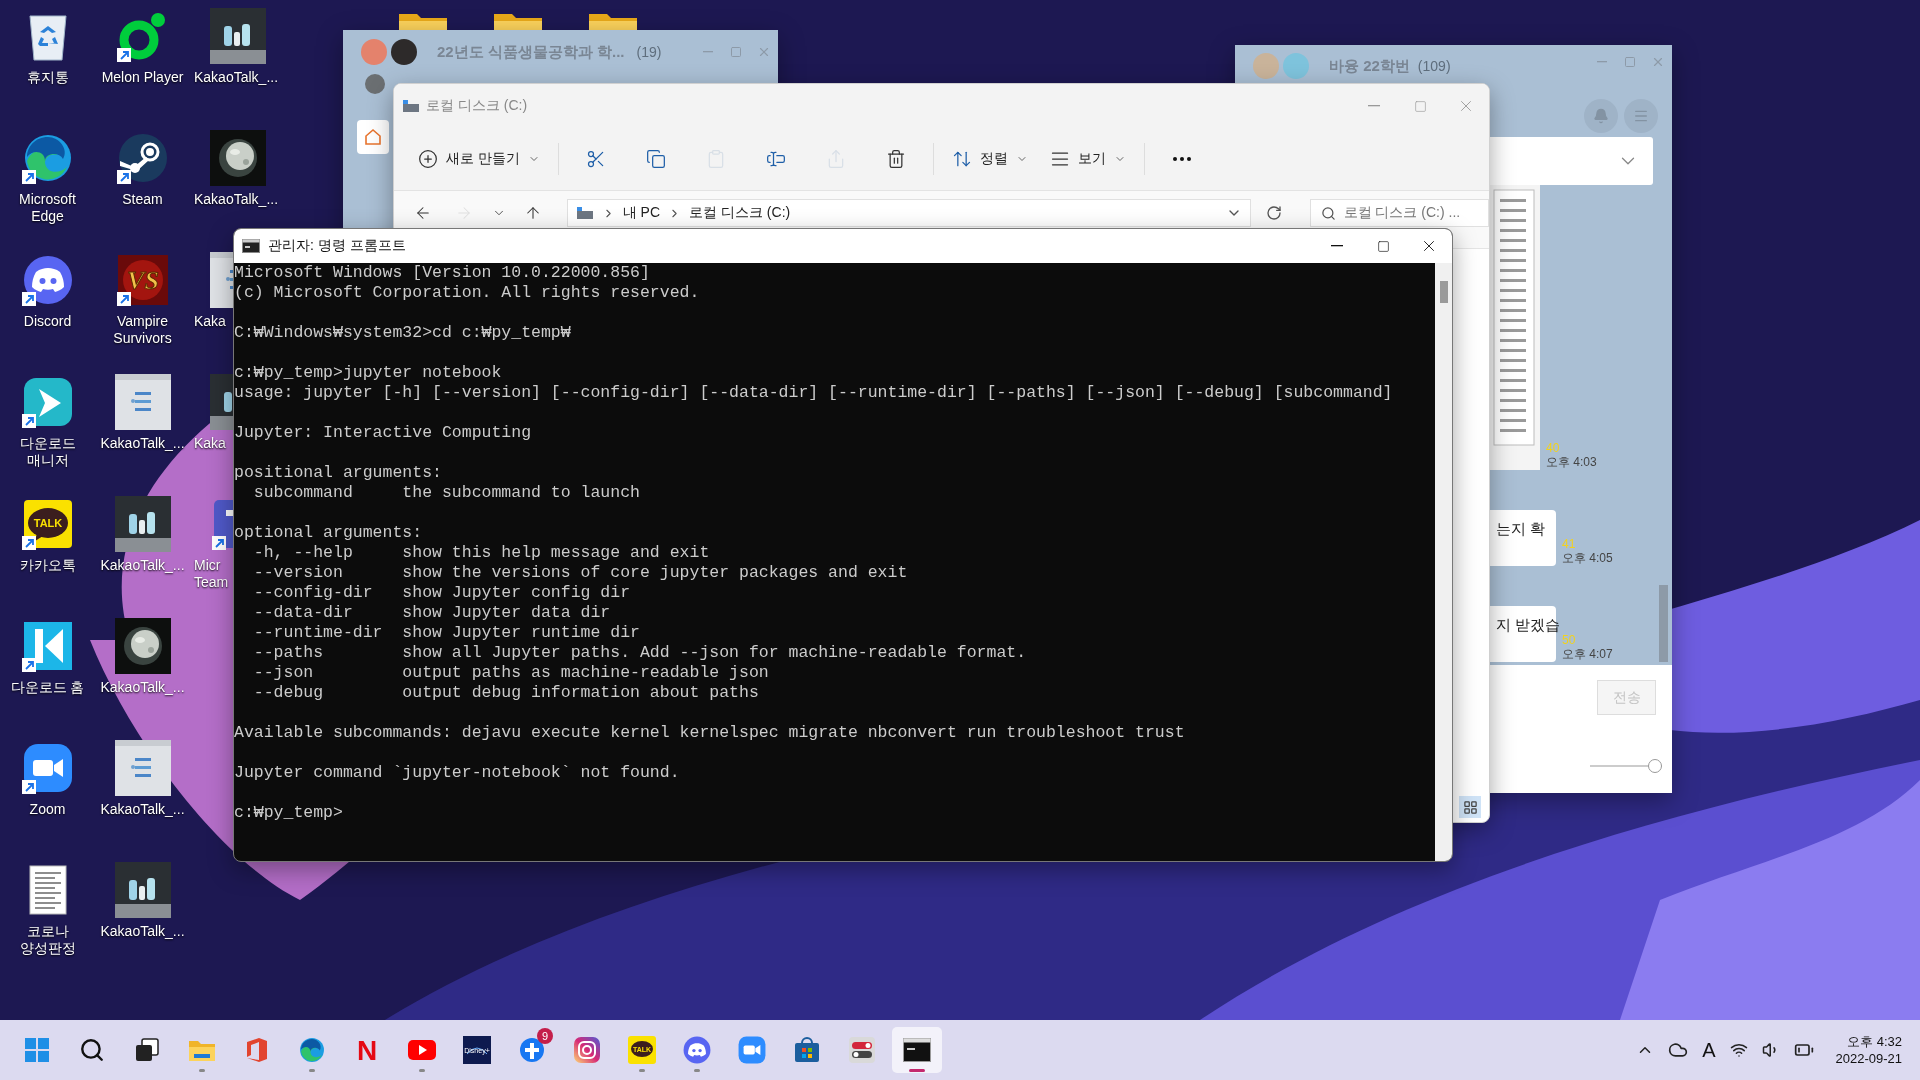 The width and height of the screenshot is (1920, 1080). What do you see at coordinates (338, 473) in the screenshot?
I see `console-line: positional arguments:` at bounding box center [338, 473].